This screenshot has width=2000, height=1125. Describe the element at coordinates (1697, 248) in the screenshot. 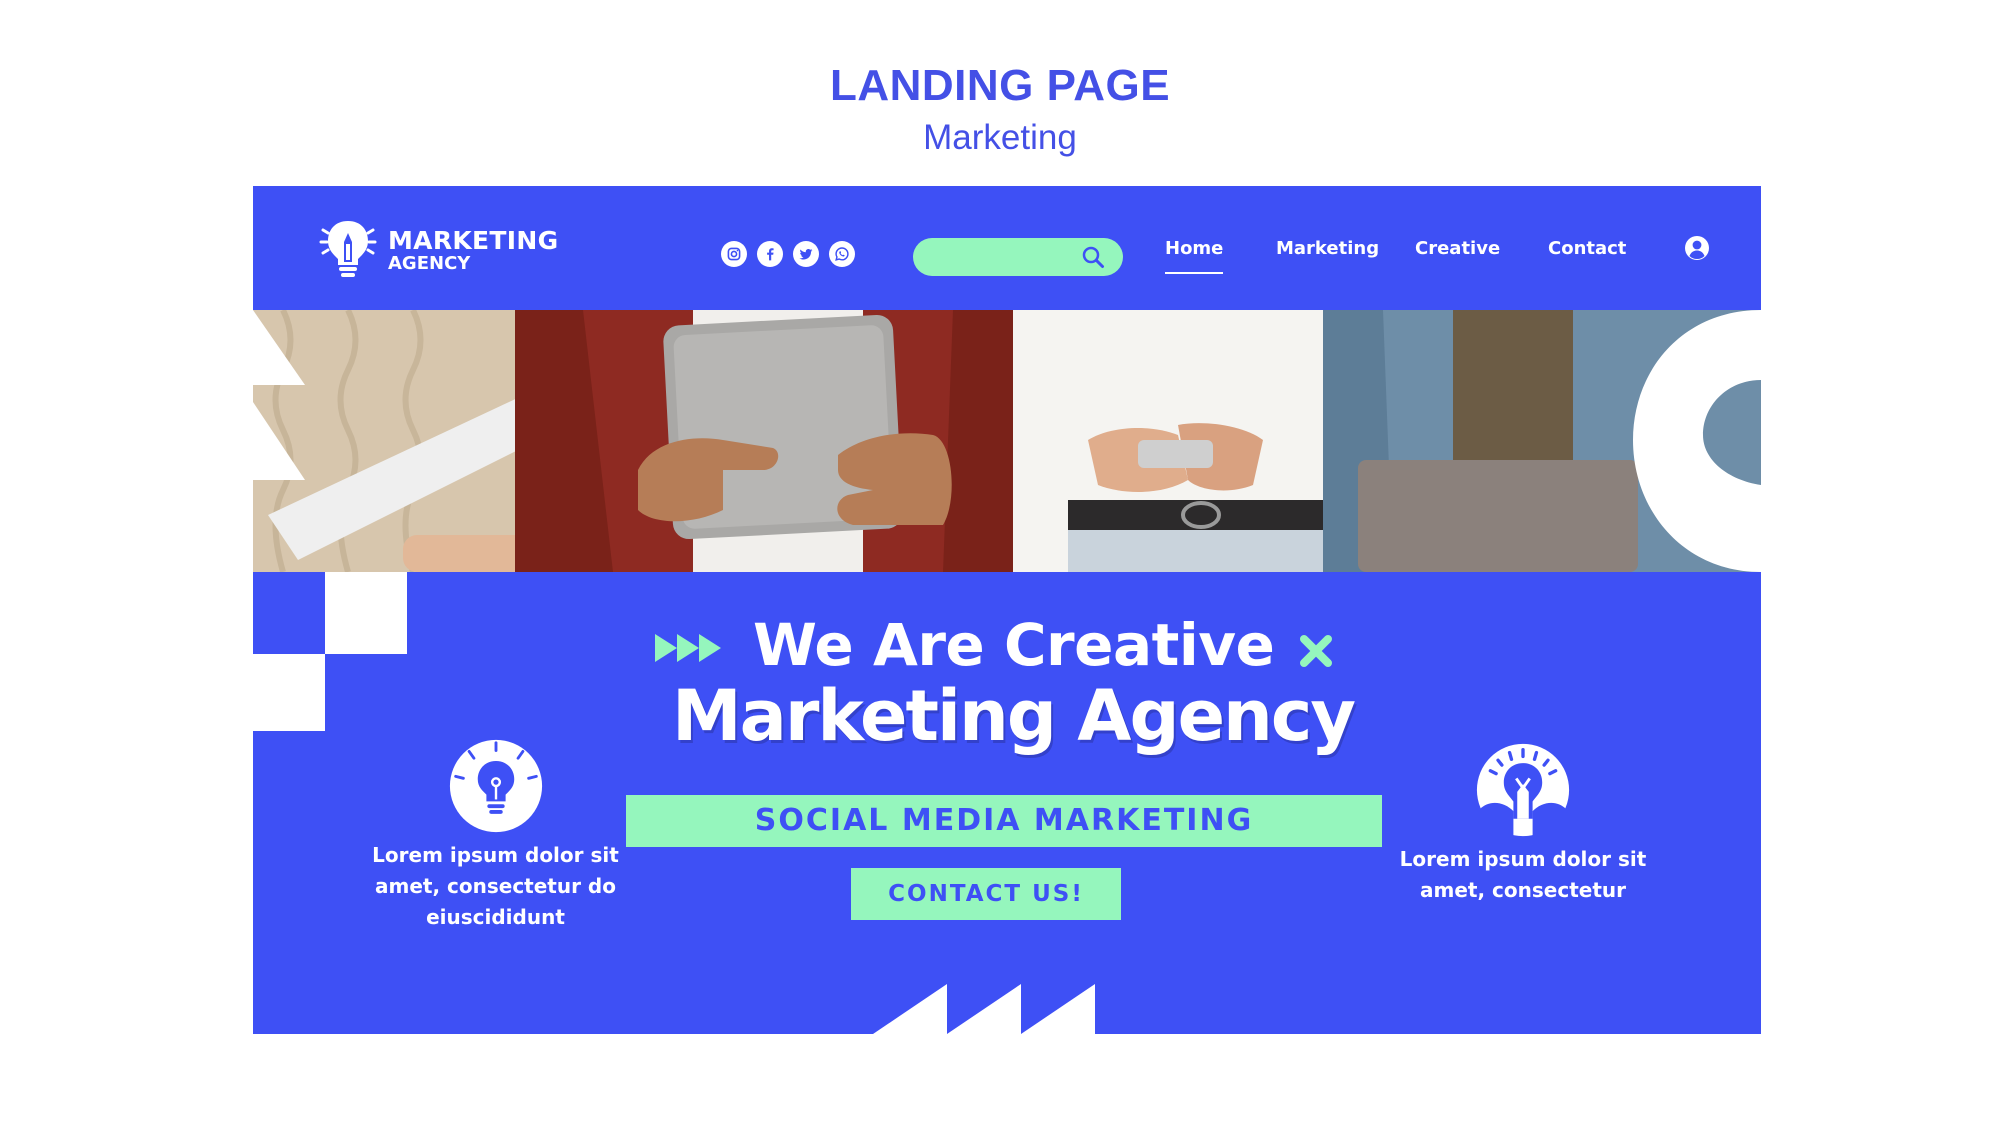

I see `user-icon` at that location.